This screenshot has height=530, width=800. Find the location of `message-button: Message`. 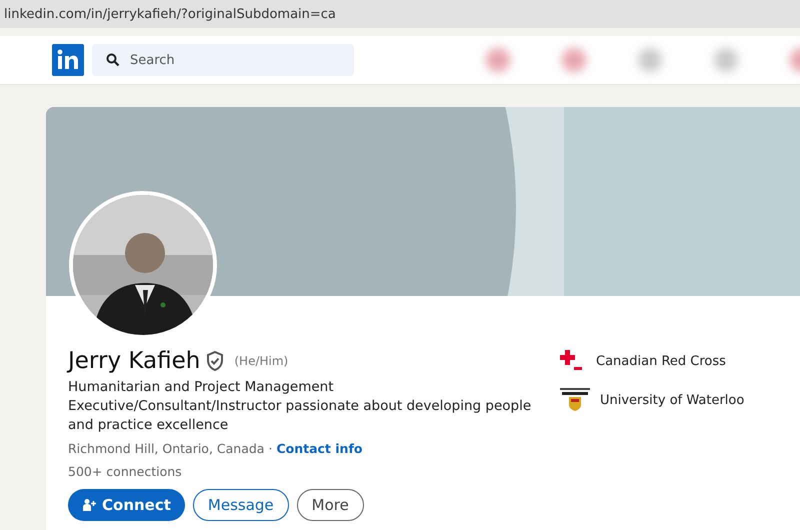

message-button: Message is located at coordinates (240, 505).